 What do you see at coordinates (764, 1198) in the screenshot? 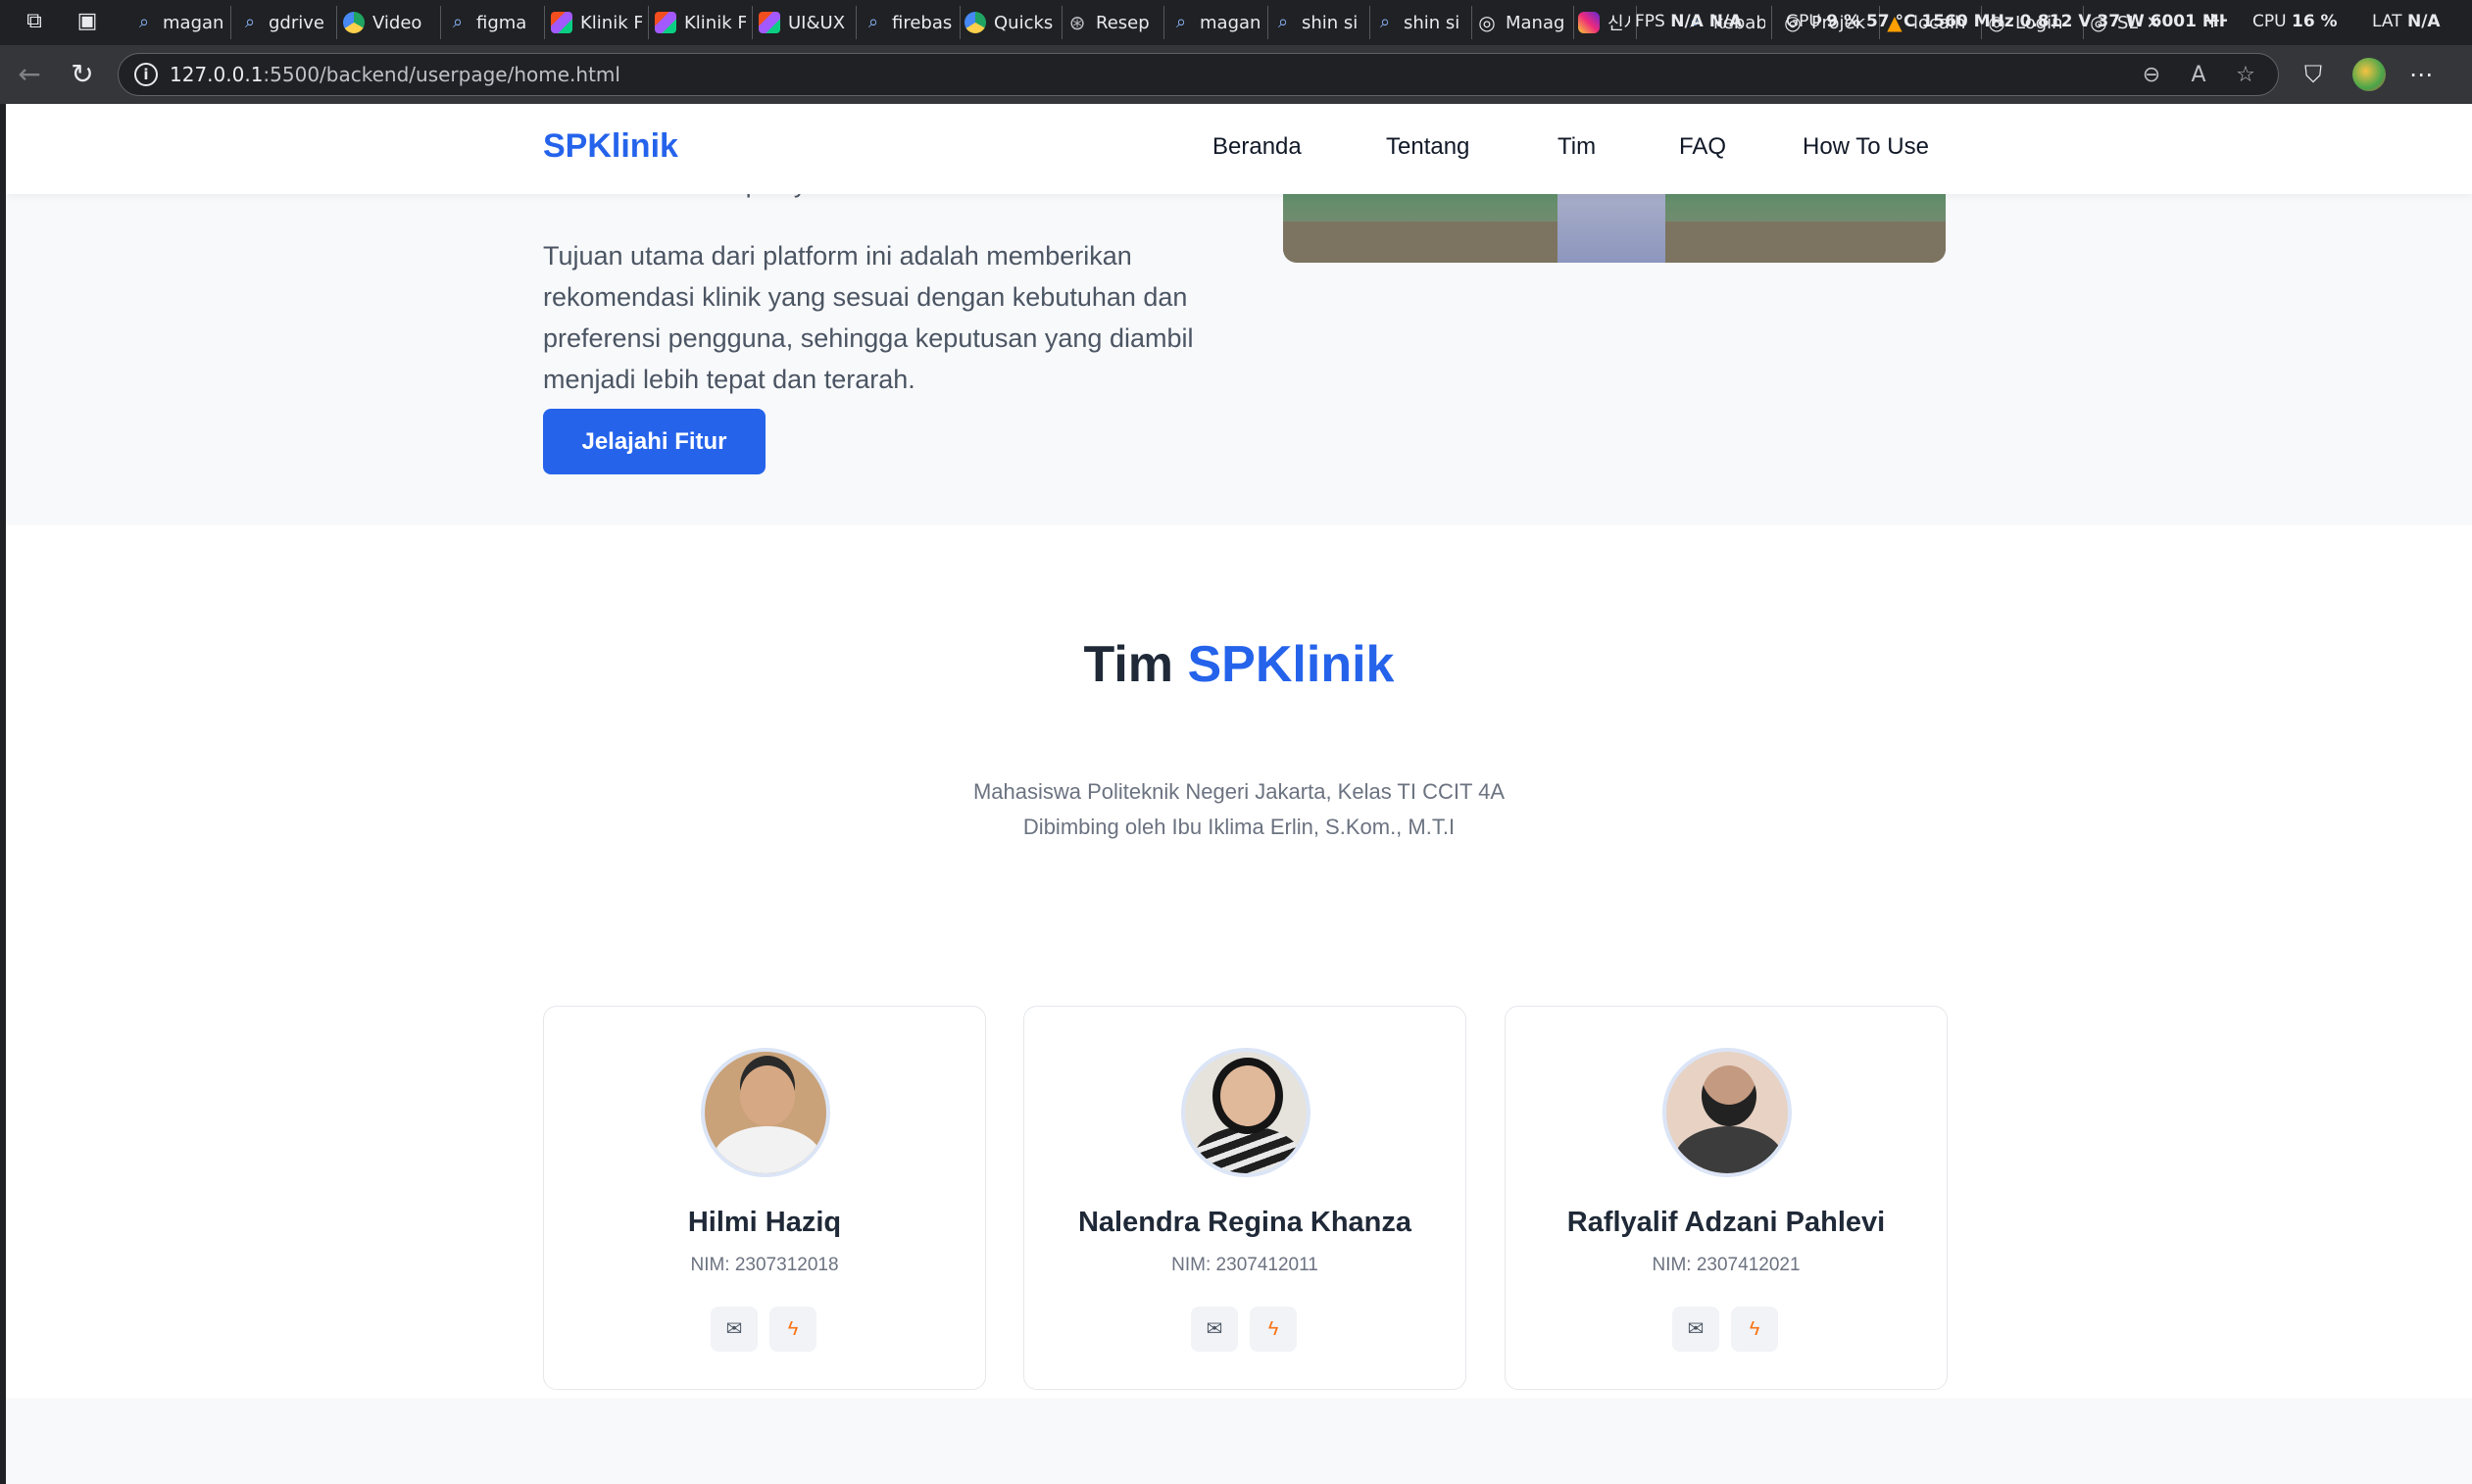
I see `team-member-card: Hilmi Haziq NIM: 2307312018 ✉ ϟ` at bounding box center [764, 1198].